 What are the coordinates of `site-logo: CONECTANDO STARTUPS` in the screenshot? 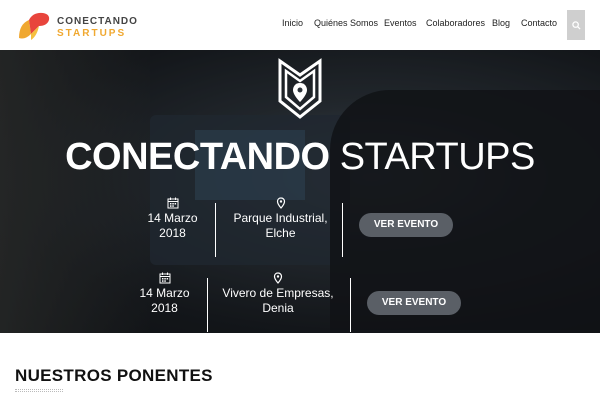 It's located at (77, 26).